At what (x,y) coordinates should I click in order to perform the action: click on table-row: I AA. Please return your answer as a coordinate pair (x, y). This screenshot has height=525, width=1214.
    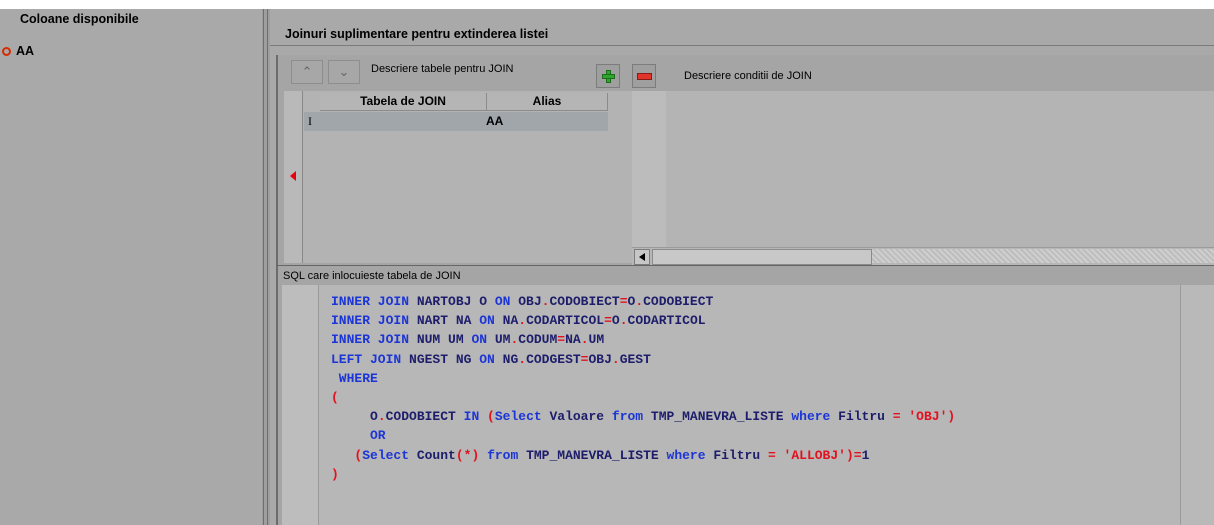
    Looking at the image, I should click on (456, 121).